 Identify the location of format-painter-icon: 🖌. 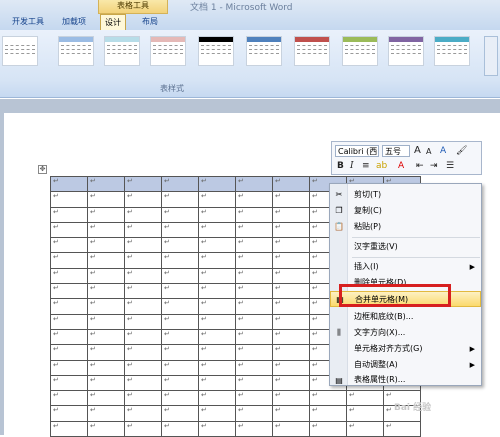
(461, 151).